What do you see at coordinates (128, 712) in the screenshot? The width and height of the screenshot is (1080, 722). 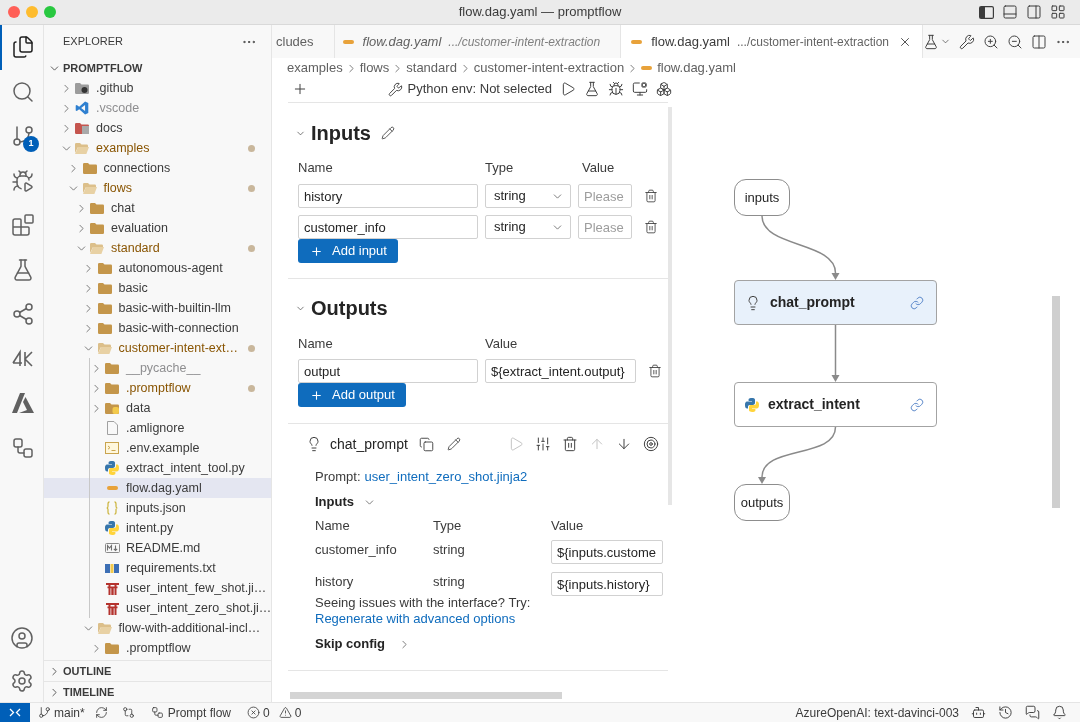 I see `compare-icon` at bounding box center [128, 712].